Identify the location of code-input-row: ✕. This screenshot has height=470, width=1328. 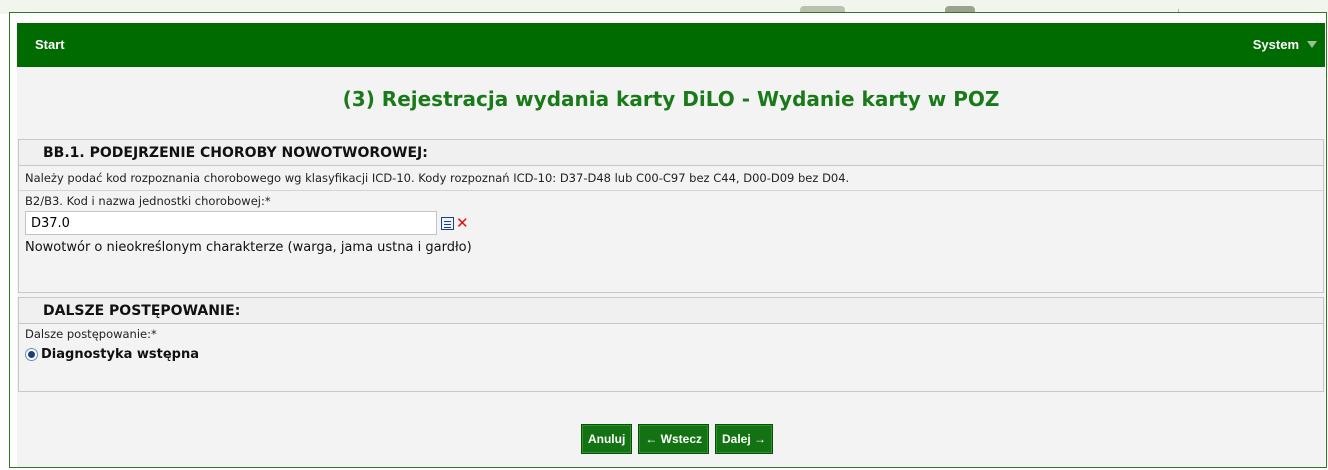
(671, 223).